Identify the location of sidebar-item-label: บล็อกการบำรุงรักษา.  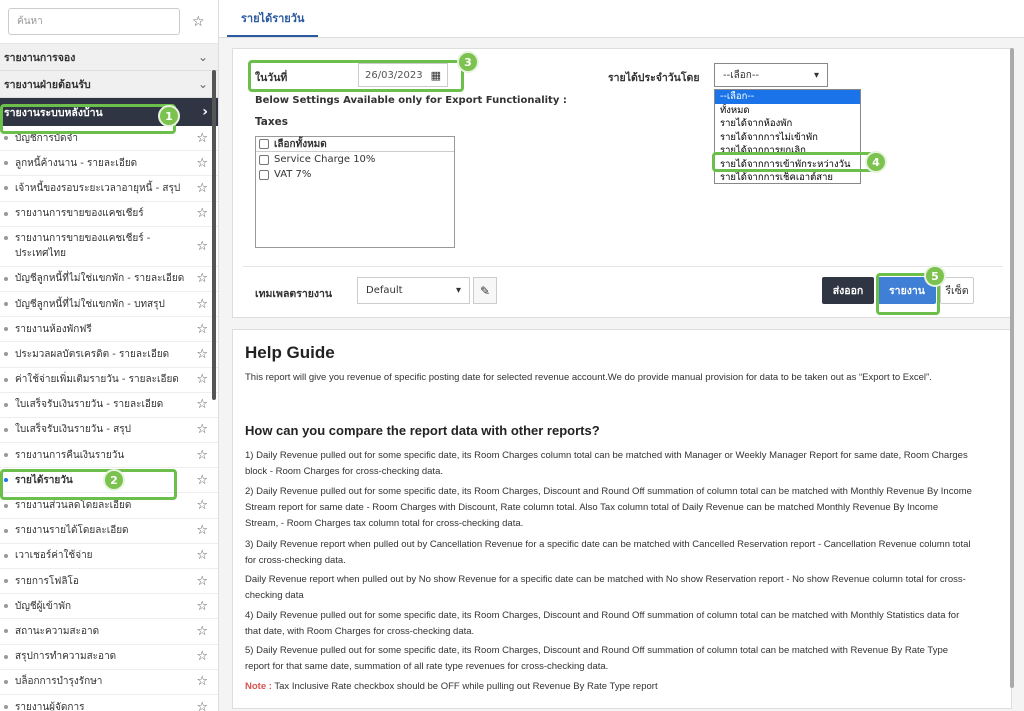
(59, 682).